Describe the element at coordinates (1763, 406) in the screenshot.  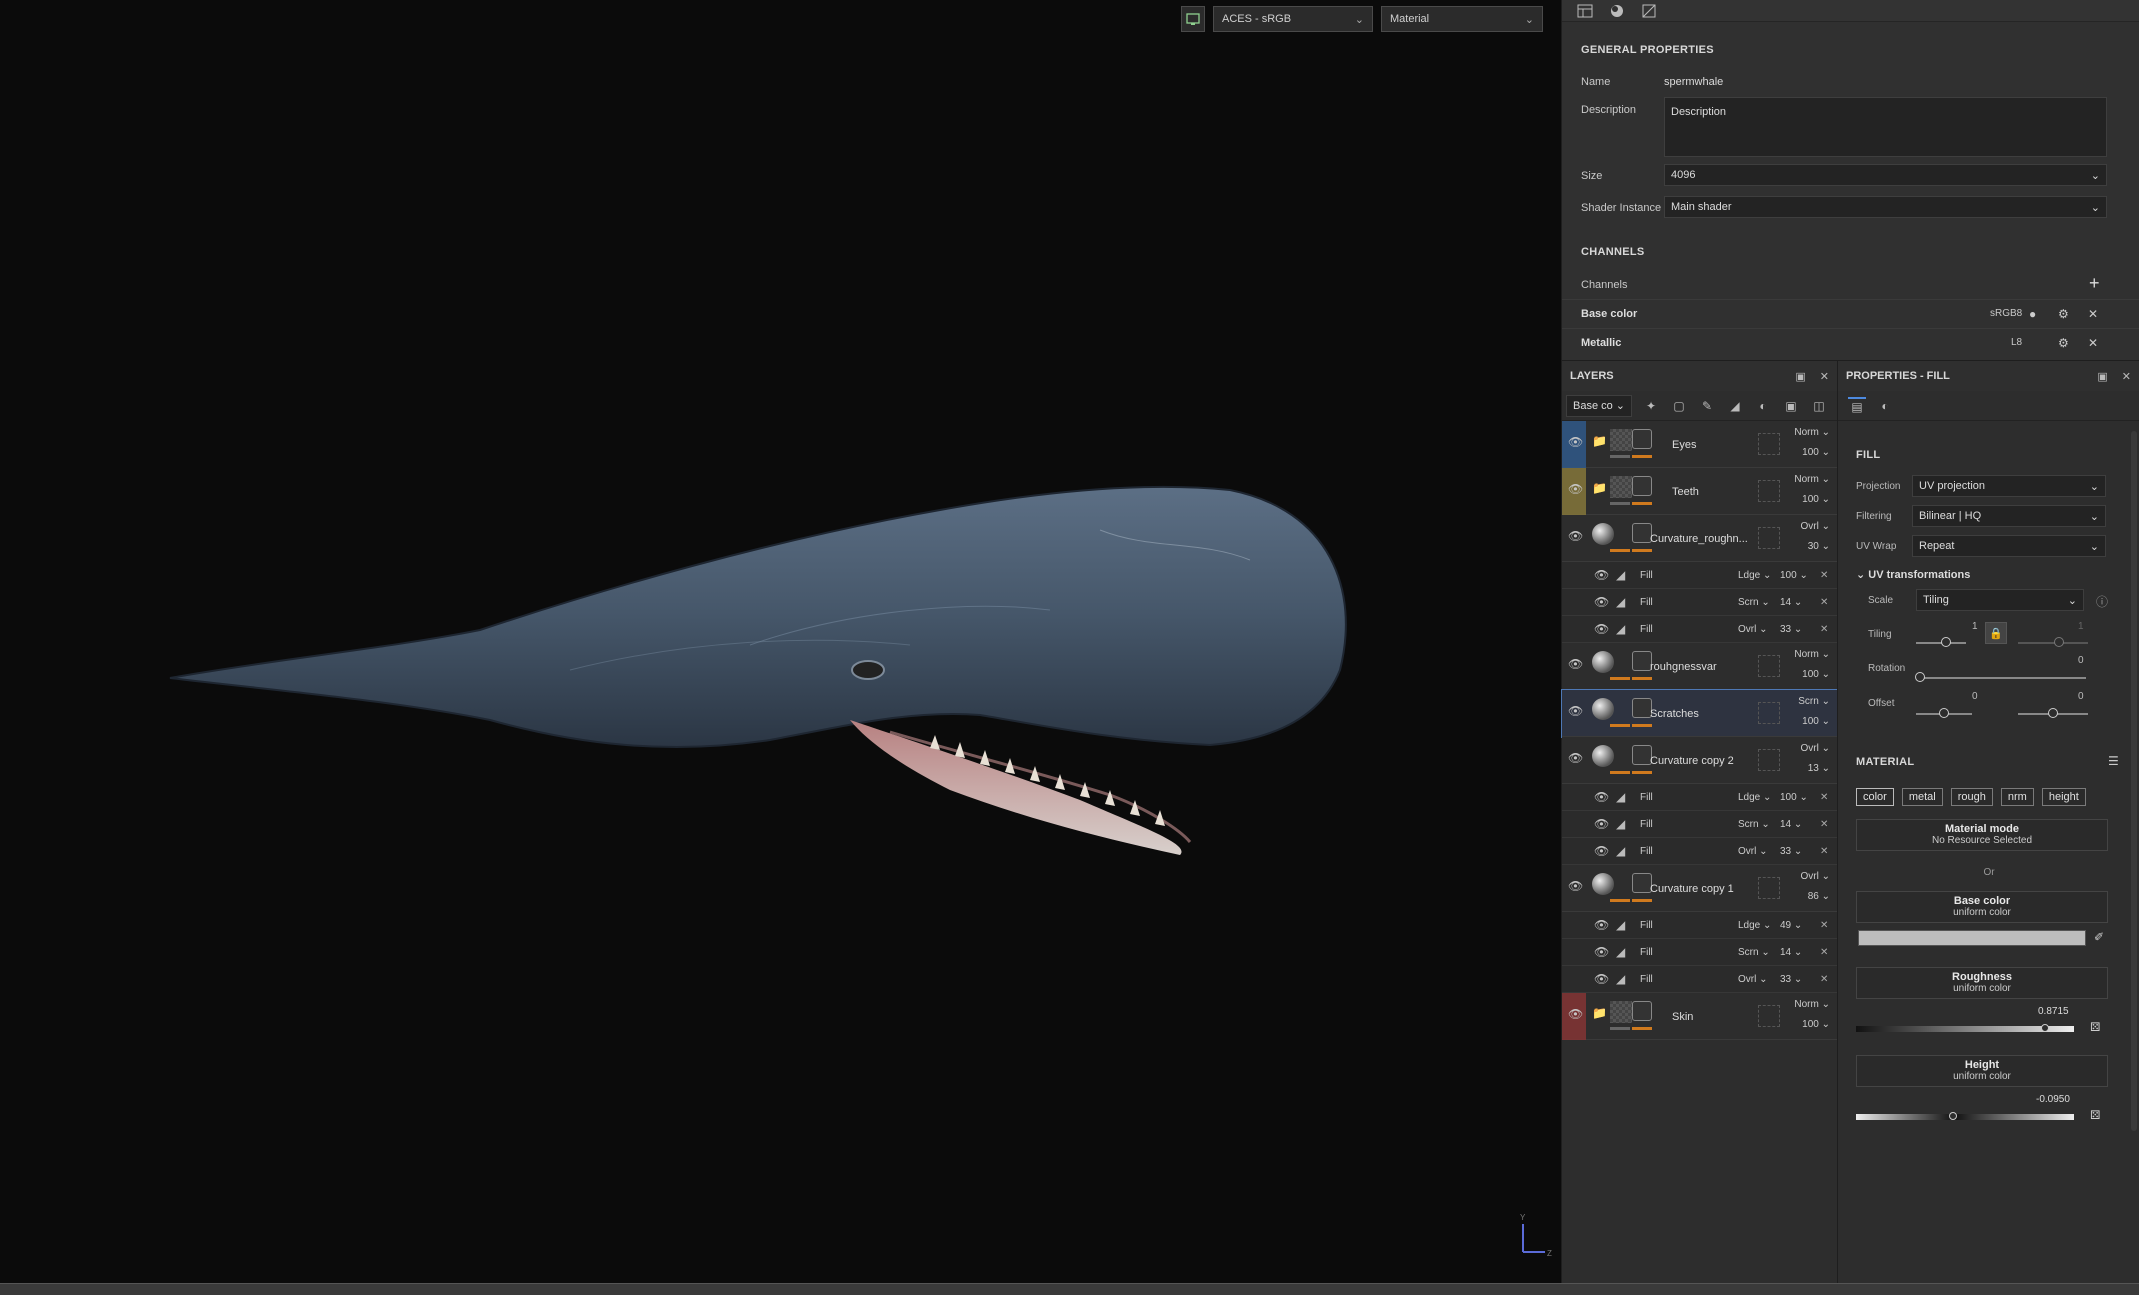
I see `smart-material-icon: ◐` at that location.